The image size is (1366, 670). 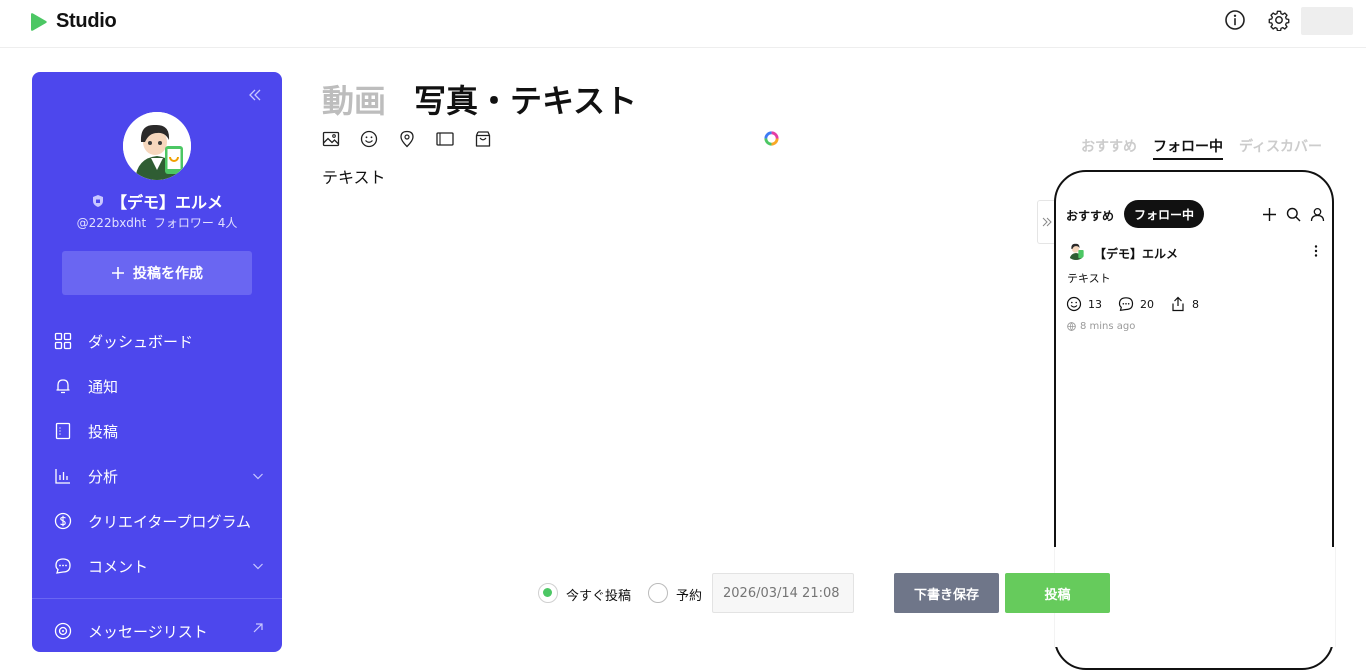 I want to click on info-icon, so click(x=1235, y=20).